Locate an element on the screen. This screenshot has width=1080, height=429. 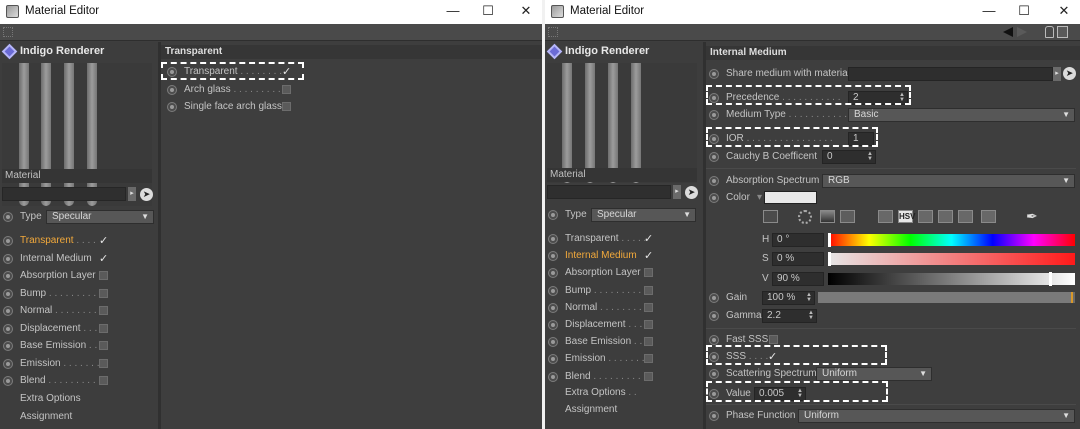
saturation-slider is located at coordinates (951, 259).